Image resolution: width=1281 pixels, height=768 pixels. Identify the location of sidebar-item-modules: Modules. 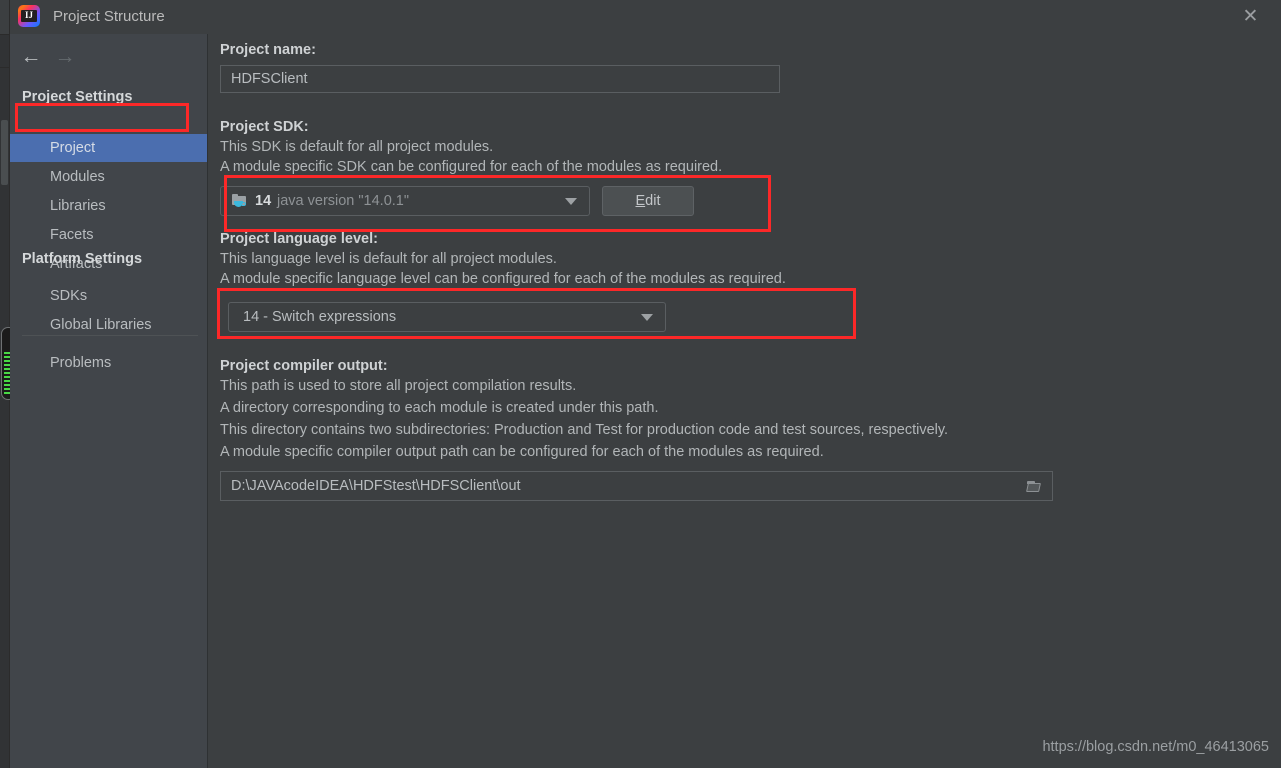
(108, 177).